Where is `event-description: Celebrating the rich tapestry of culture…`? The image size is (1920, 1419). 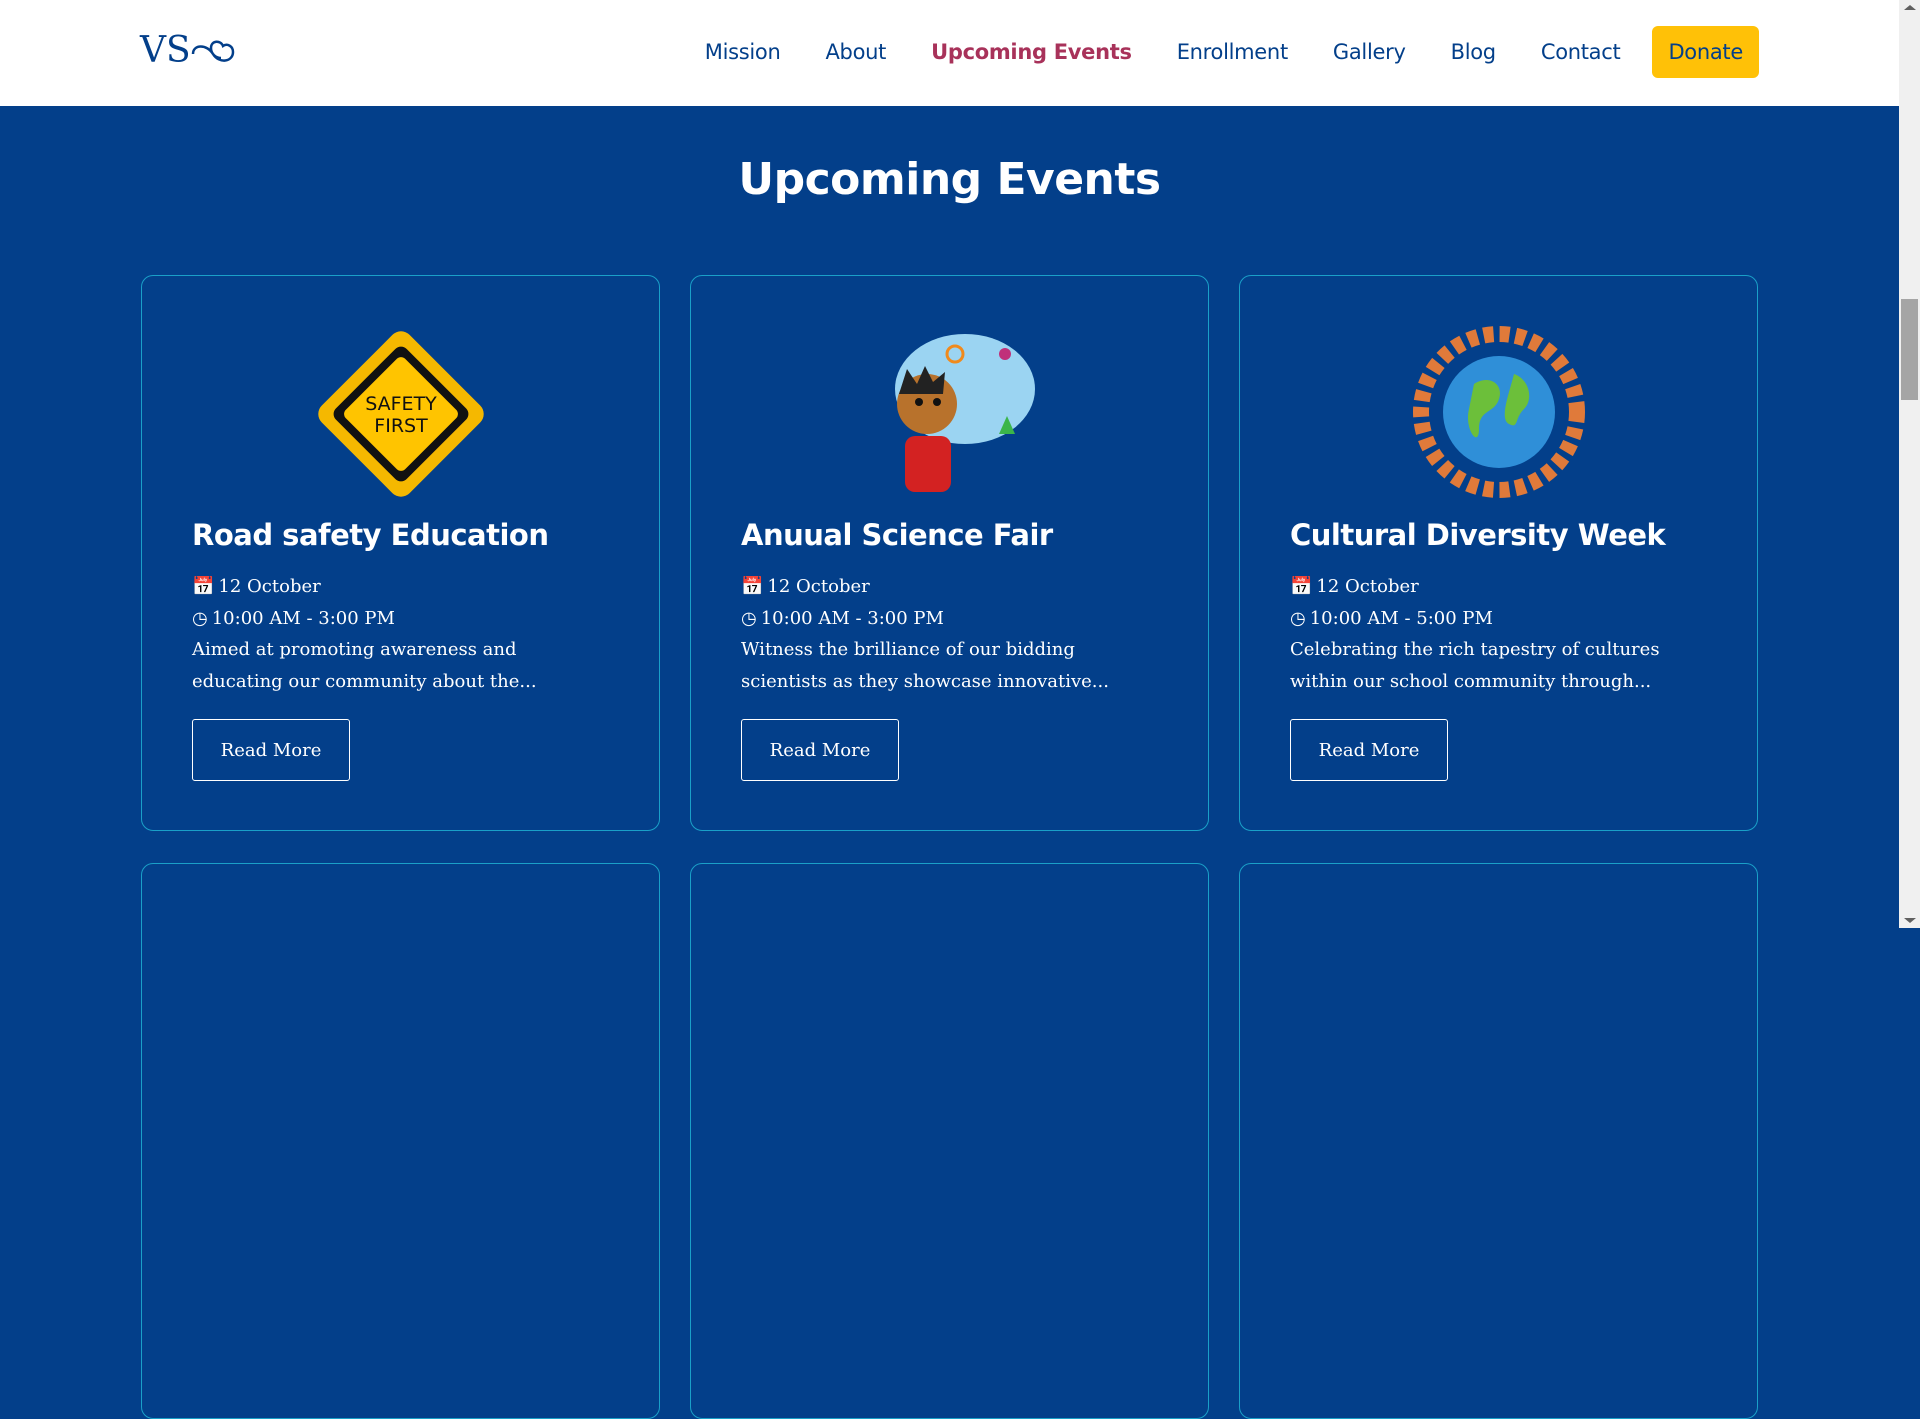
event-description: Celebrating the rich tapestry of culture… is located at coordinates (1475, 665).